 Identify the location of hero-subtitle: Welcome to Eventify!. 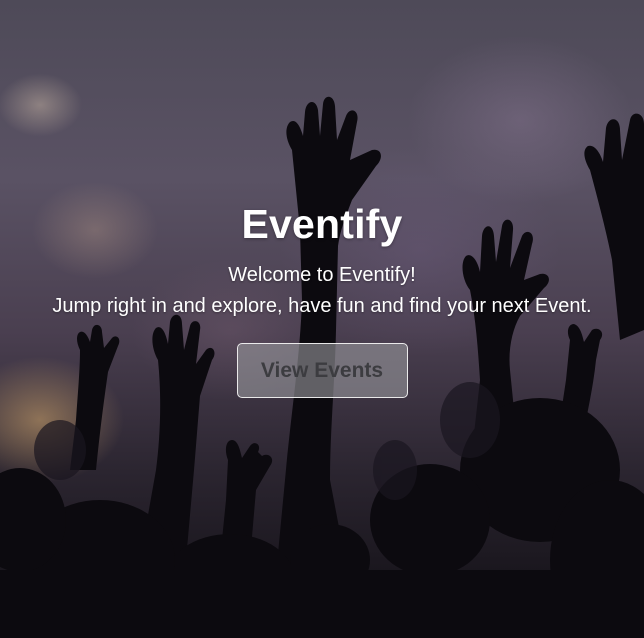
(322, 275).